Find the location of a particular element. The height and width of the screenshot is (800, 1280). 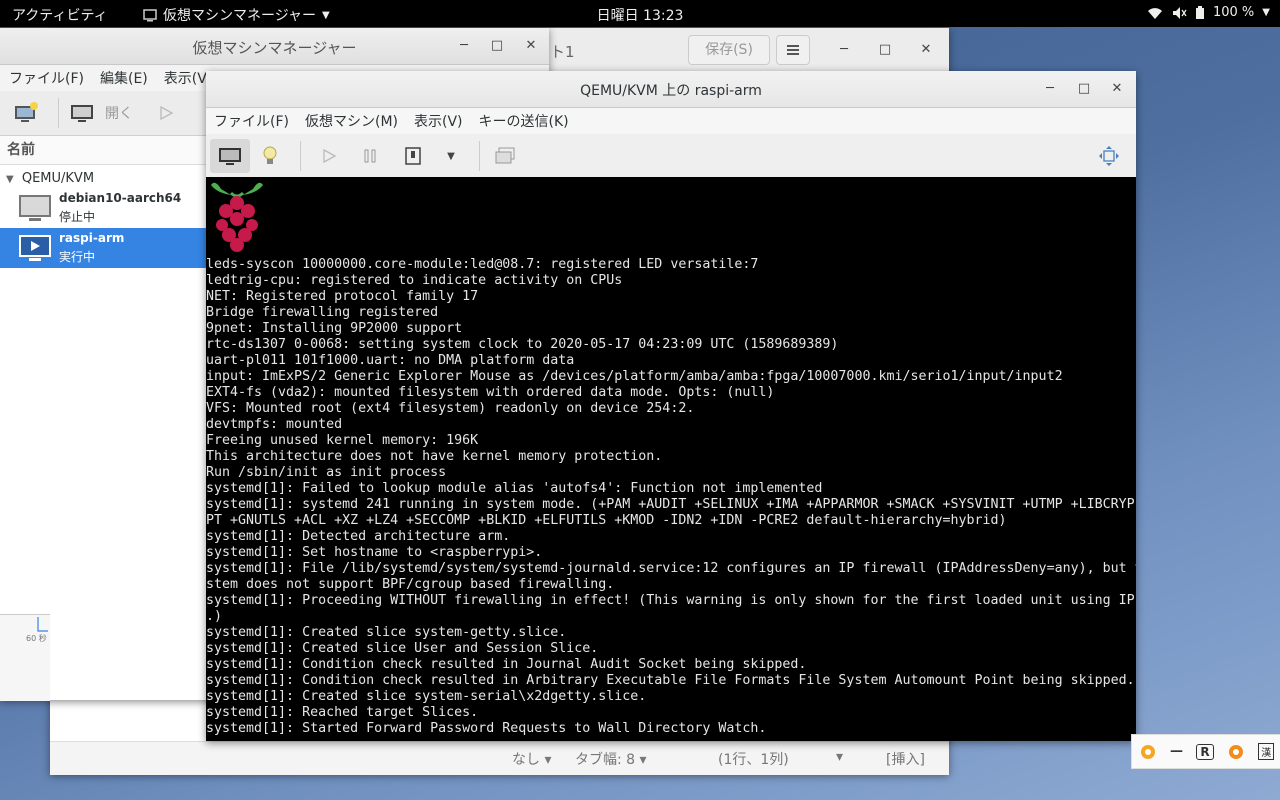

play-icon is located at coordinates (167, 113).